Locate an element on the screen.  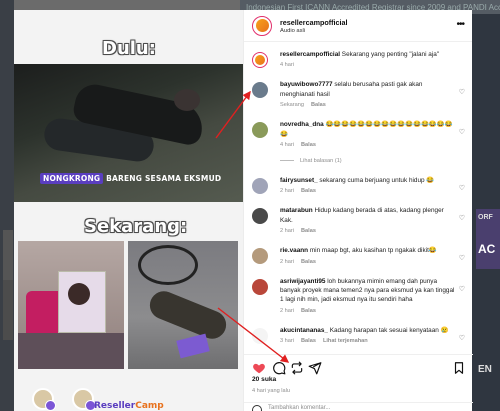
comment-username: rie.vaann is located at coordinates (294, 250).